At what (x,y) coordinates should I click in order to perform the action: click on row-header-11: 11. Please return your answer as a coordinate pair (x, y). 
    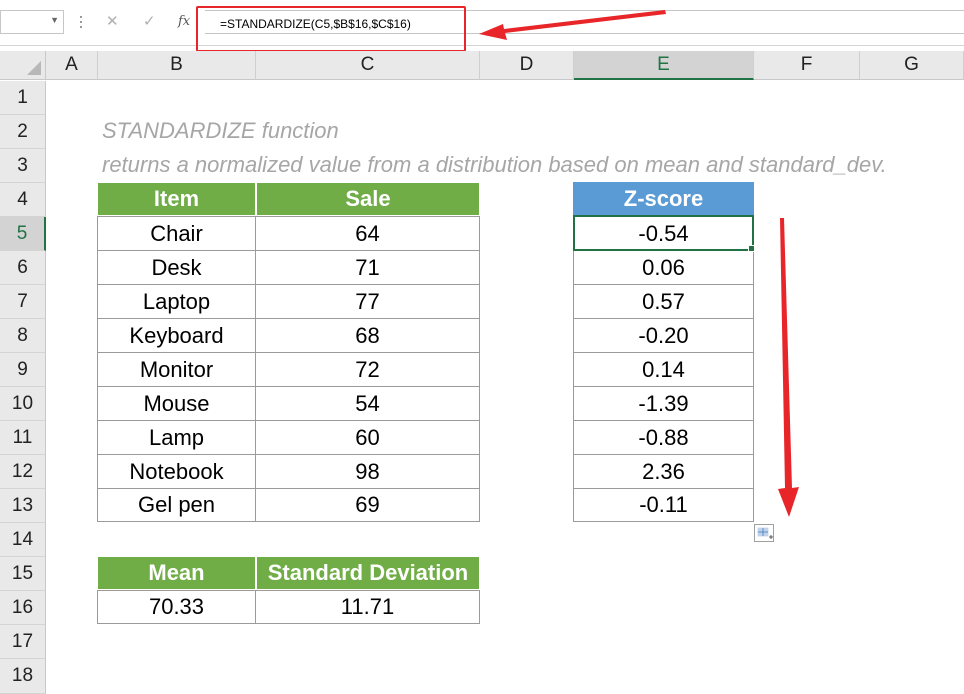
    Looking at the image, I should click on (23, 438).